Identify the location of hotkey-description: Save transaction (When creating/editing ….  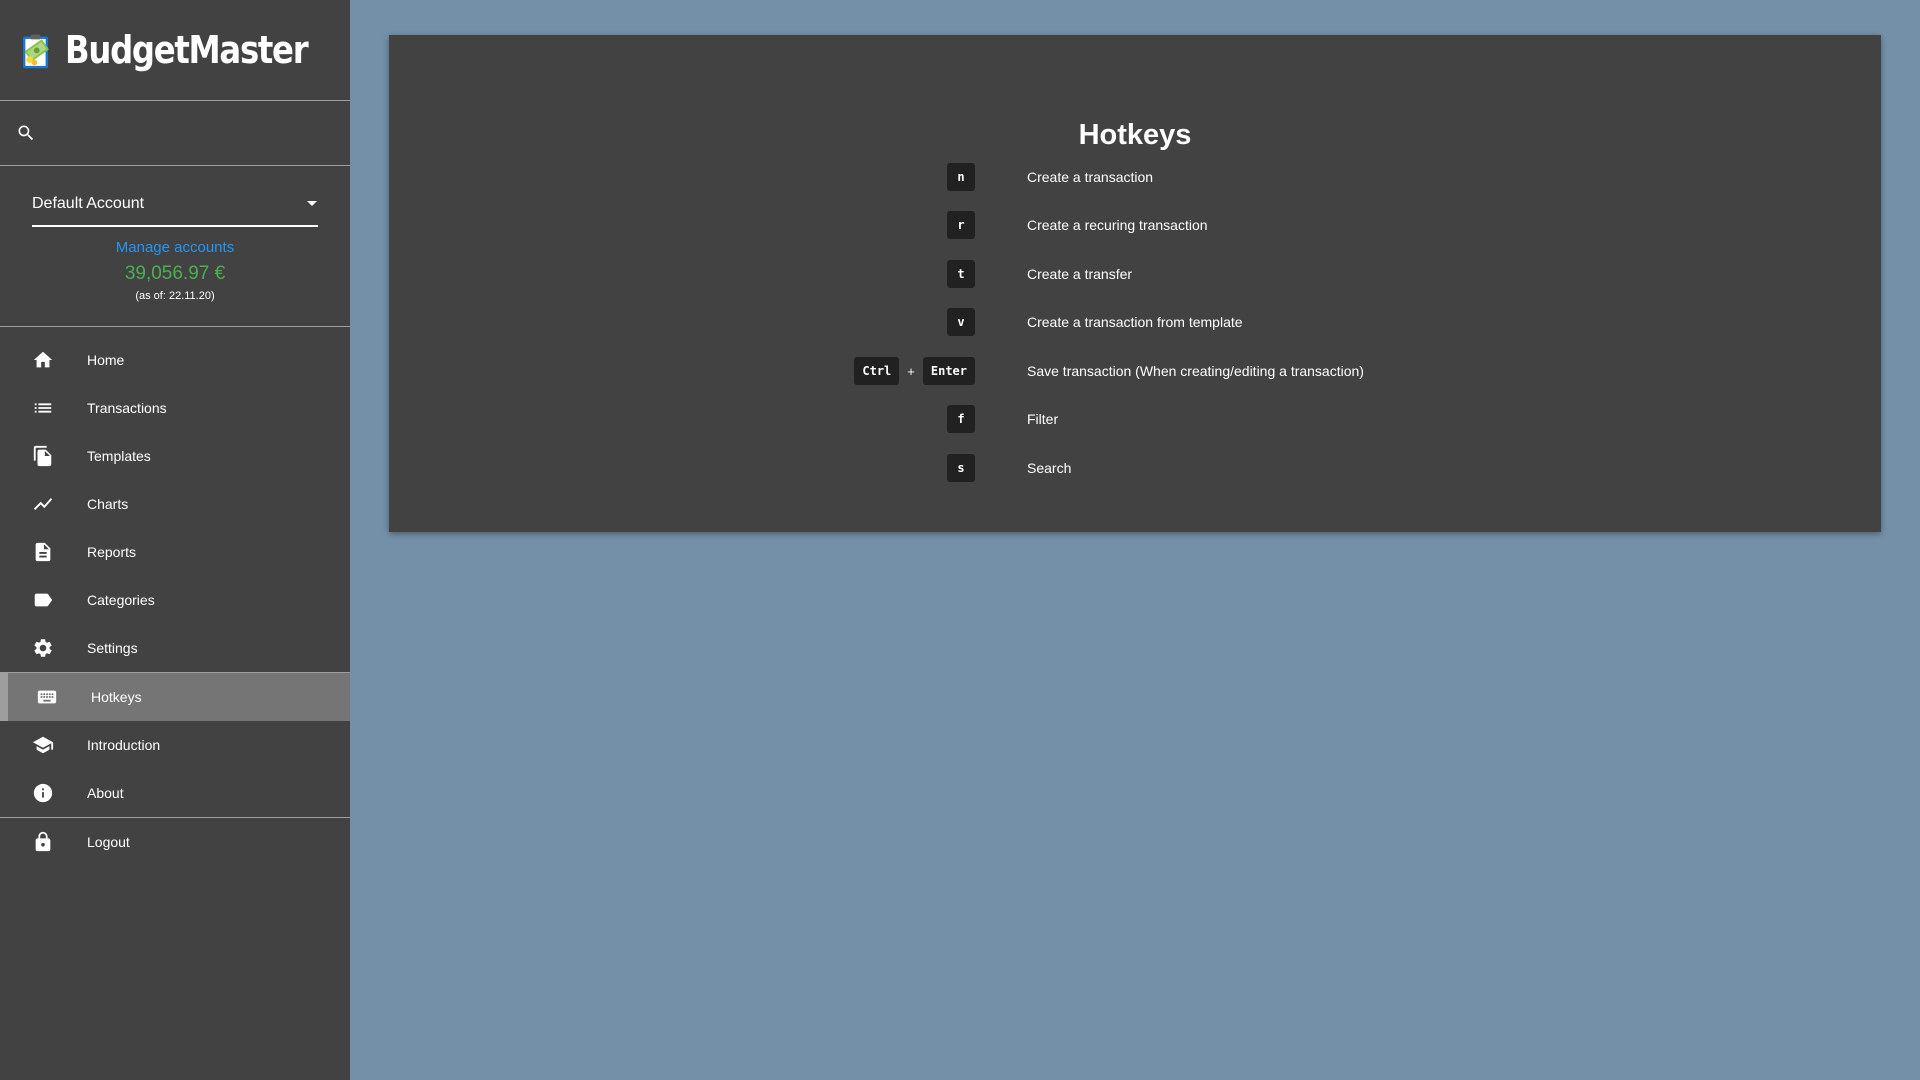
(1195, 371).